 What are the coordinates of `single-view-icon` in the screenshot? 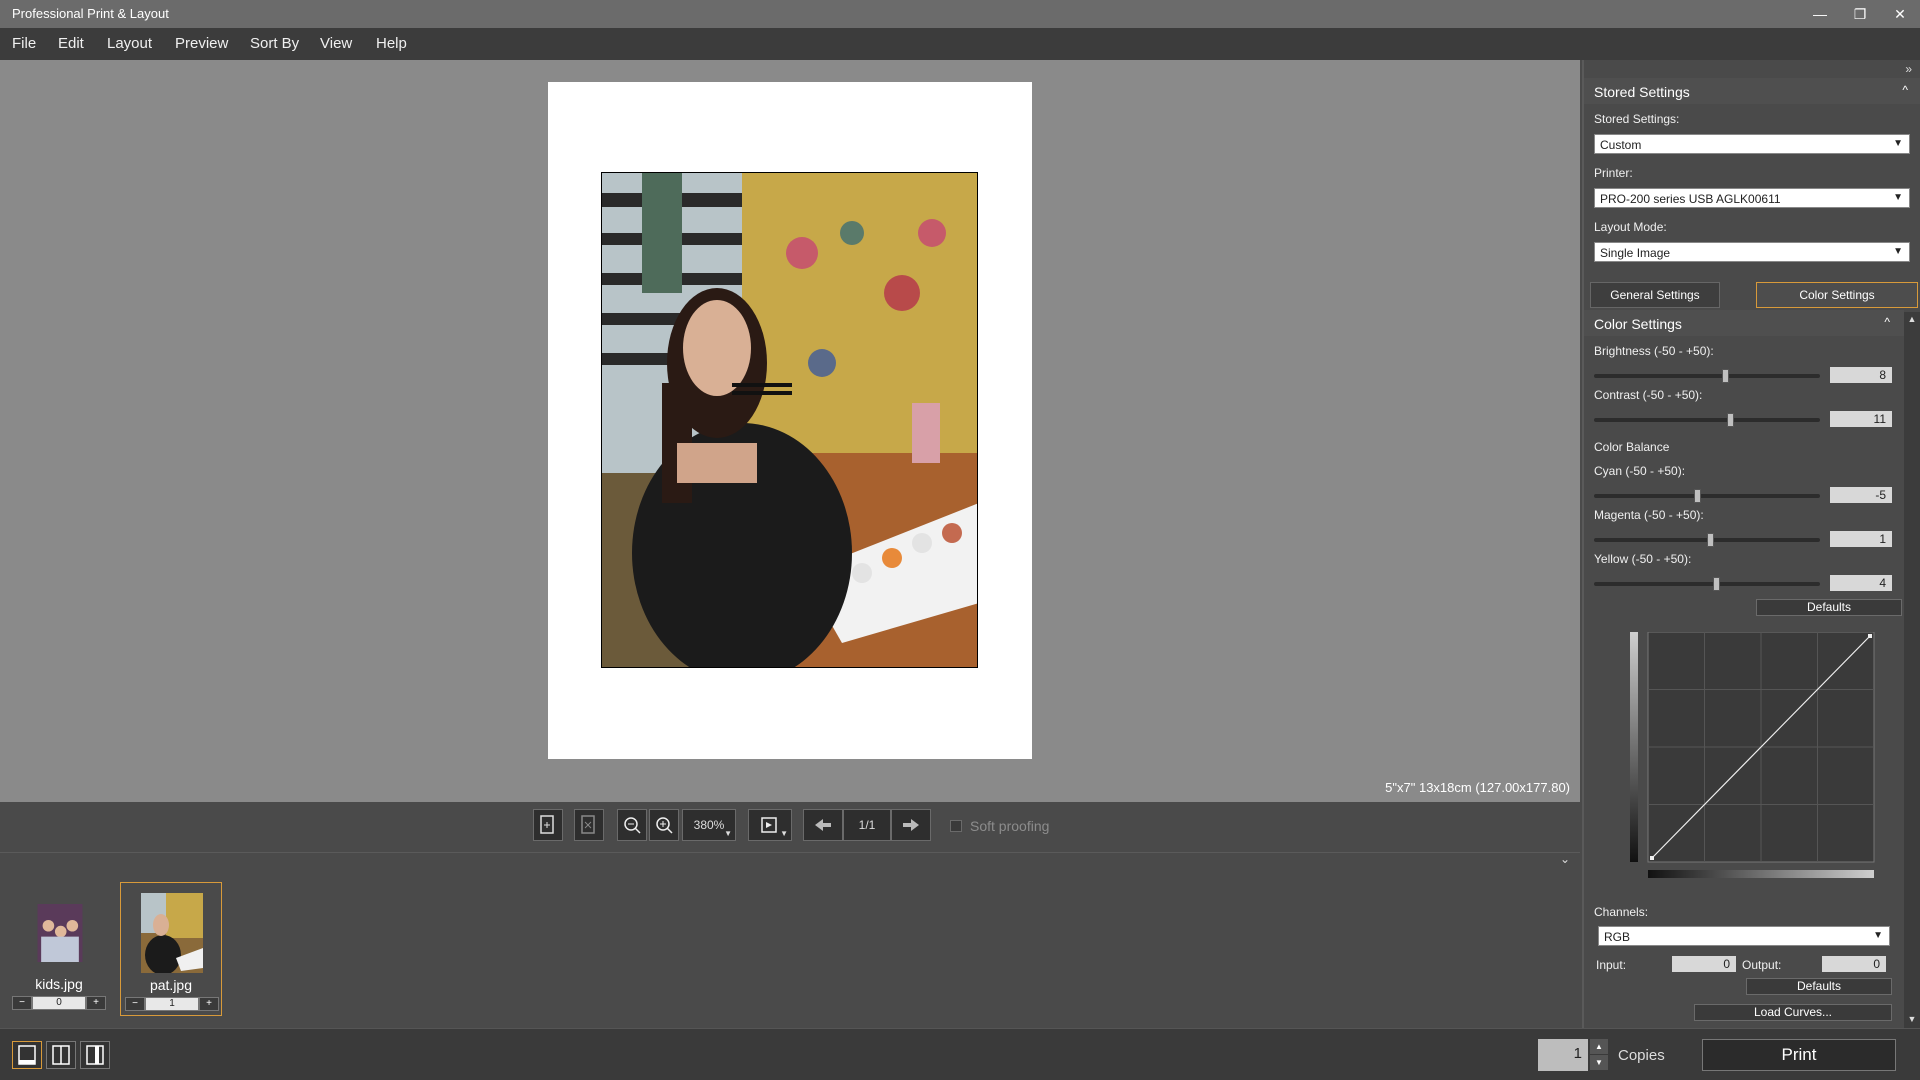 It's located at (27, 1055).